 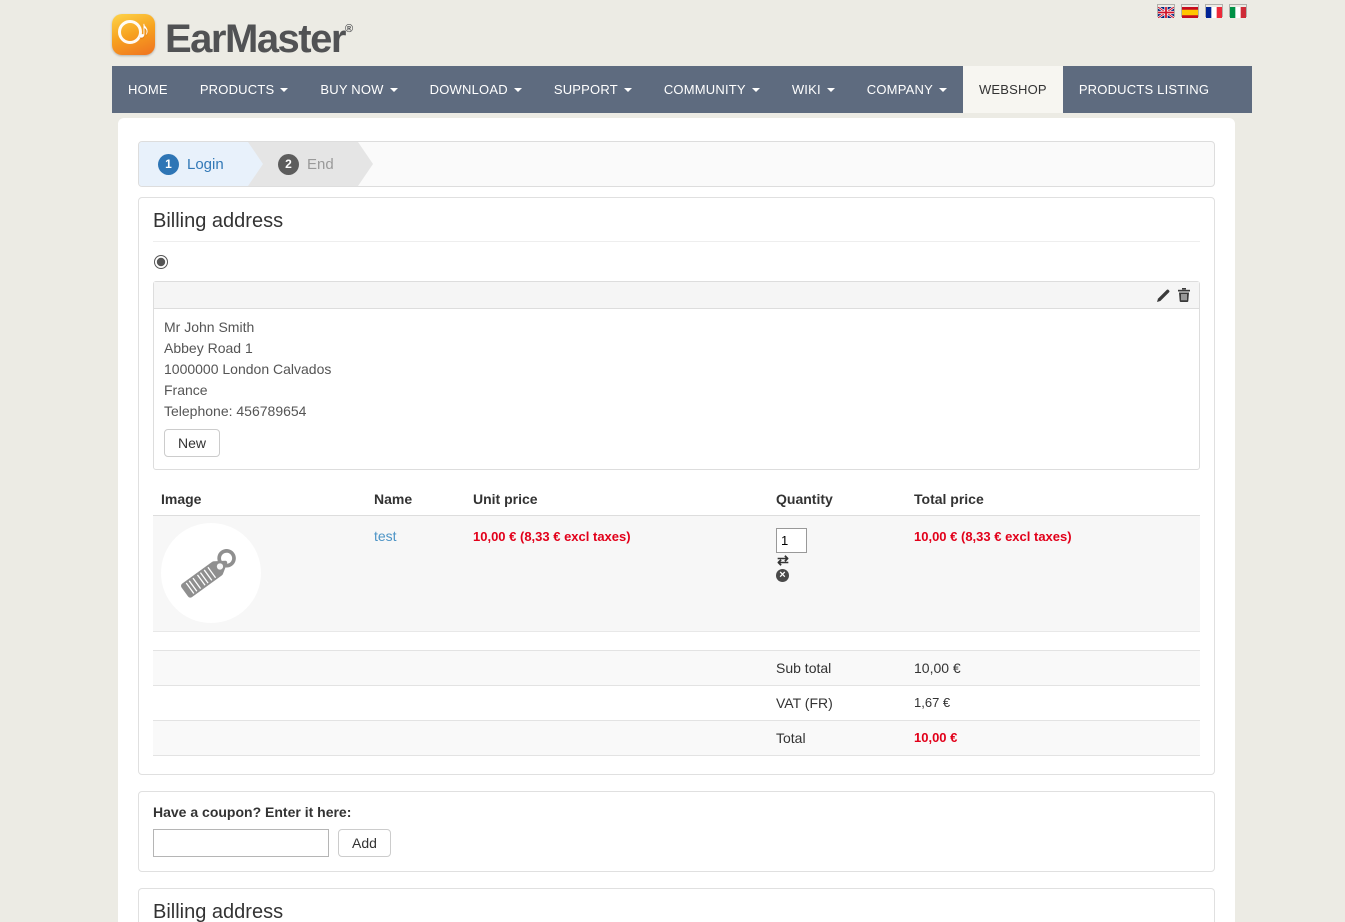 I want to click on total-value: 10,00 €, so click(x=936, y=737).